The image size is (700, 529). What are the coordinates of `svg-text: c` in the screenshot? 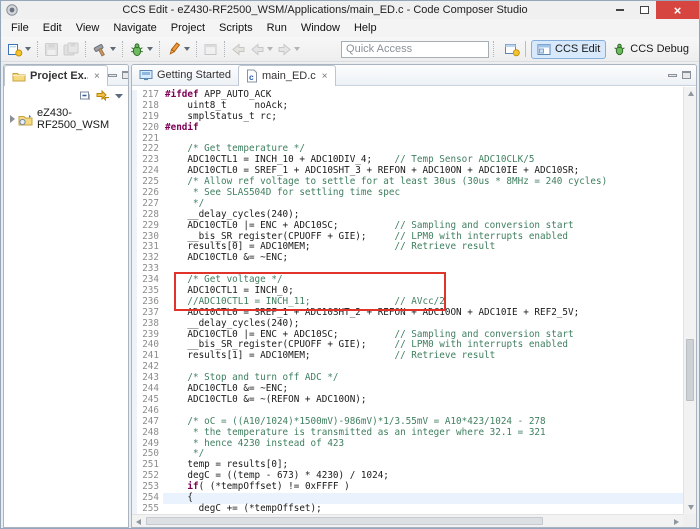 It's located at (251, 77).